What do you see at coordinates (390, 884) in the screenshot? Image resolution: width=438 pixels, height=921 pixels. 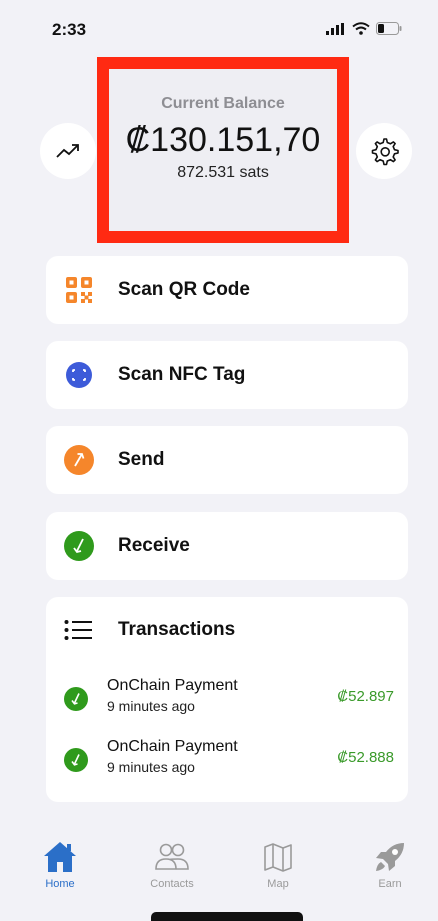 I see `tab-earn-label: Earn` at bounding box center [390, 884].